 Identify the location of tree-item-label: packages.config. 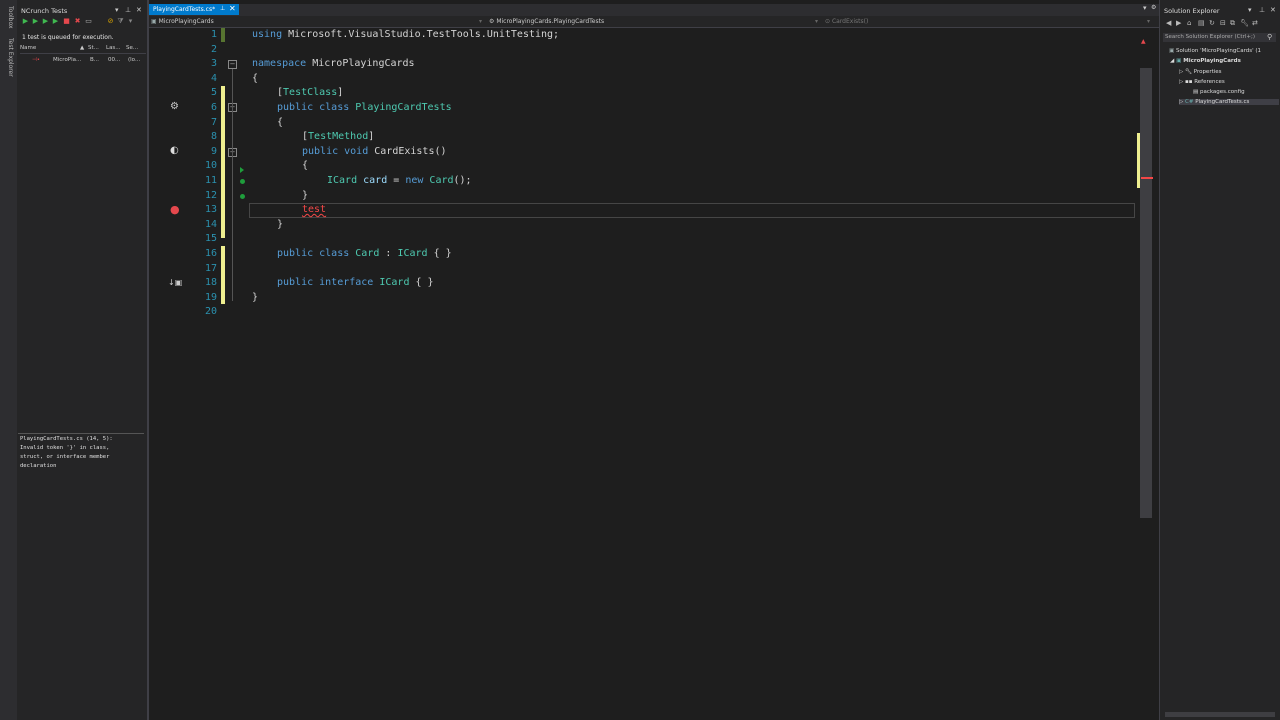
(1222, 92).